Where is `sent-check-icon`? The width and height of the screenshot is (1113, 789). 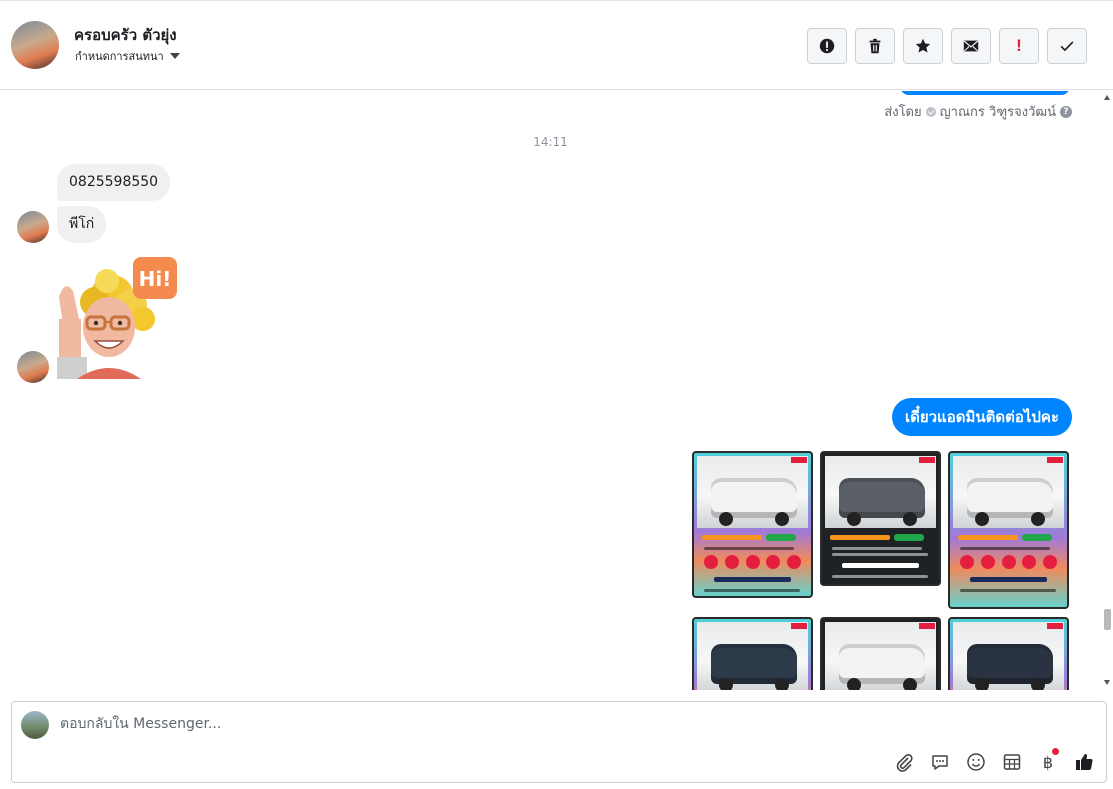 sent-check-icon is located at coordinates (930, 111).